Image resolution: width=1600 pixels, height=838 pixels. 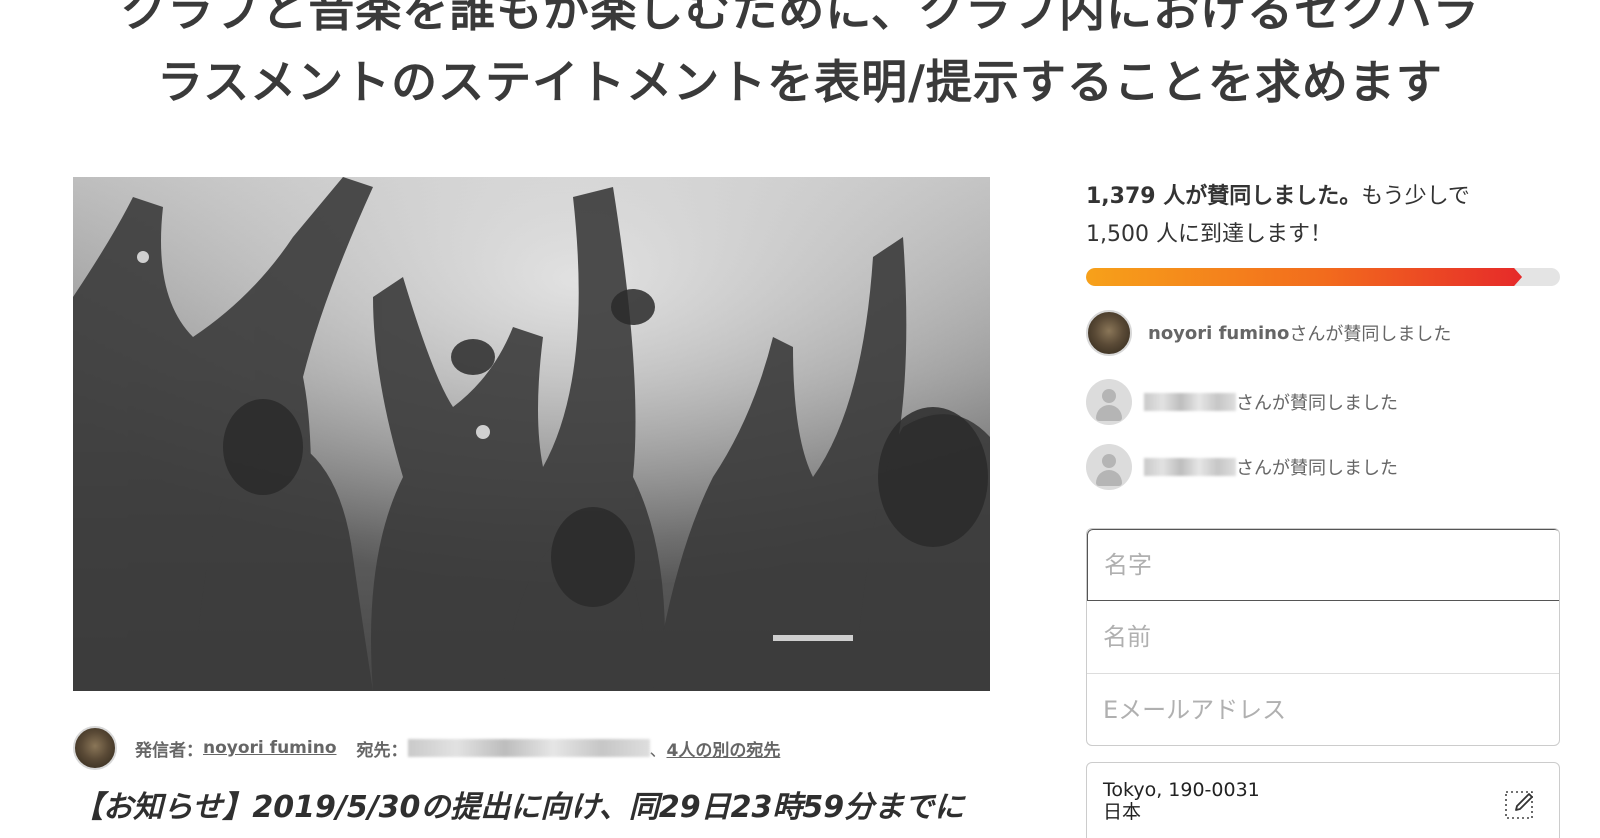 What do you see at coordinates (519, 807) in the screenshot?
I see `announcement-heading: 【お知らせ】2019/5/30の提出に向け、同29日23時59分までに` at bounding box center [519, 807].